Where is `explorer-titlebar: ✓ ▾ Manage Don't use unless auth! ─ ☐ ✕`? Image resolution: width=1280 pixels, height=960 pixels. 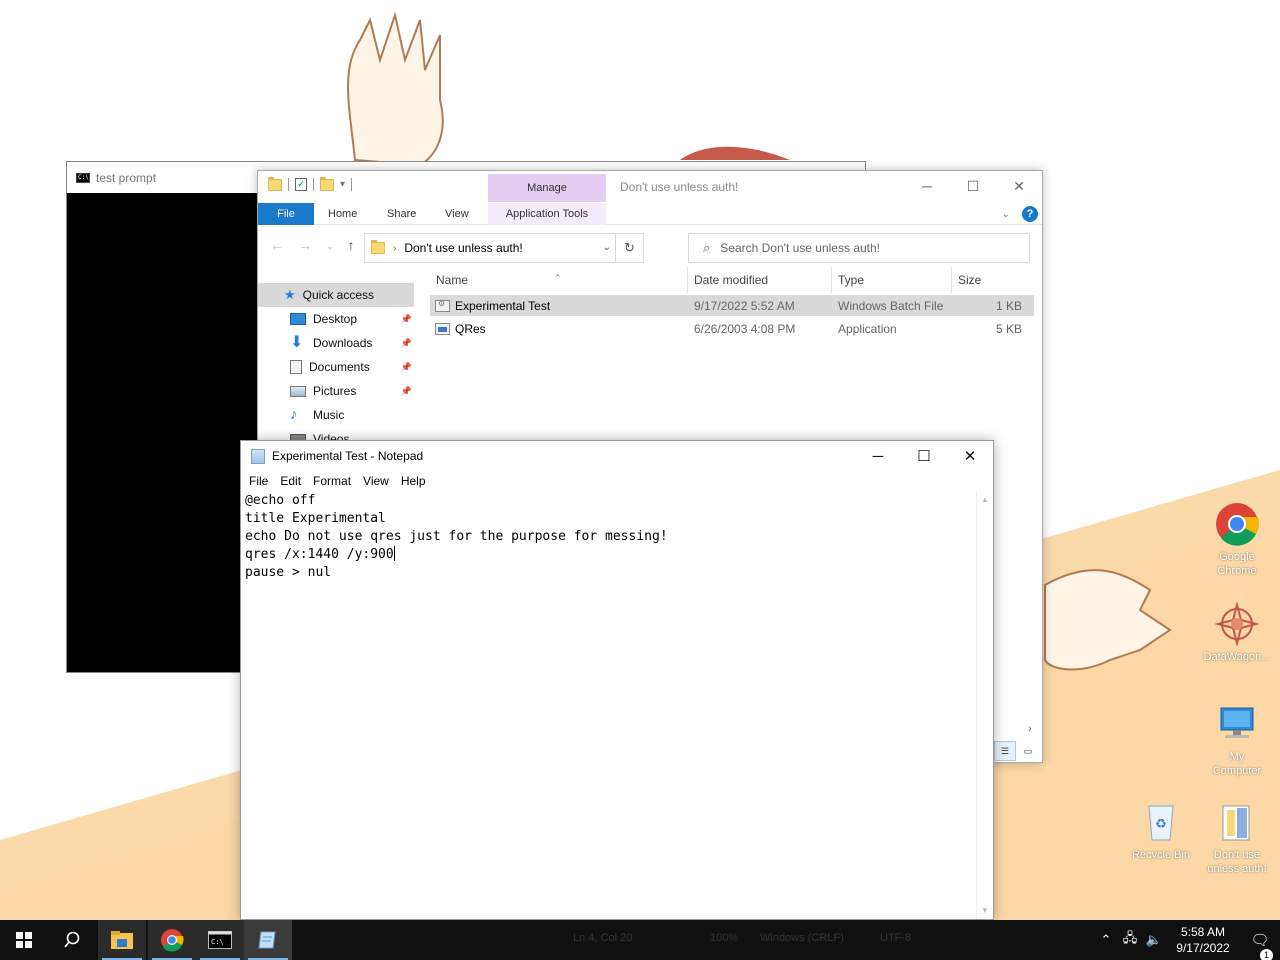 explorer-titlebar: ✓ ▾ Manage Don't use unless auth! ─ ☐ ✕ is located at coordinates (650, 187).